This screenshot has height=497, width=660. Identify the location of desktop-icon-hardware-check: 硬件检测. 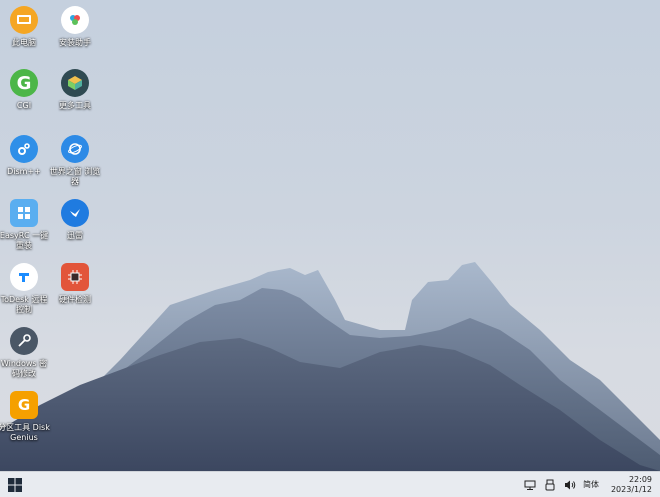
(75, 282).